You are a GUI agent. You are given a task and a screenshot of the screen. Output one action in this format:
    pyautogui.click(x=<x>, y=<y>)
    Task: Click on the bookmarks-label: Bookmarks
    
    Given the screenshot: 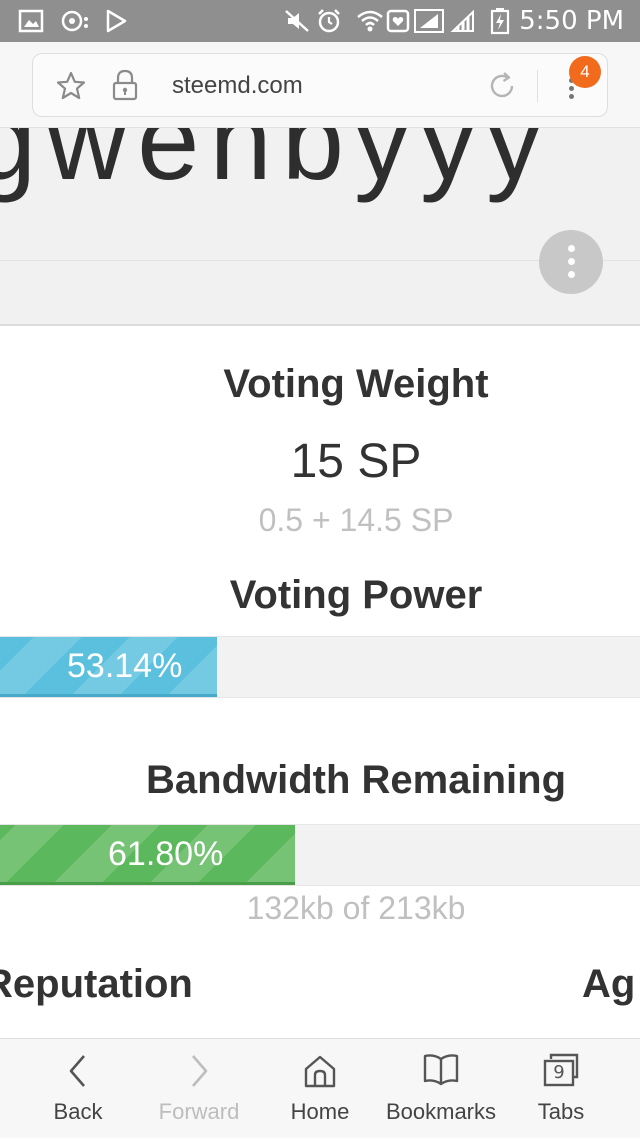 What is the action you would take?
    pyautogui.click(x=441, y=1111)
    